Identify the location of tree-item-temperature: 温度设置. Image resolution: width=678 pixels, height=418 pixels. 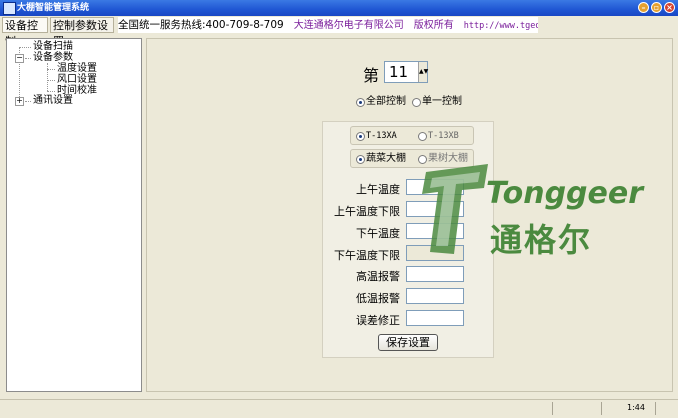
(77, 68).